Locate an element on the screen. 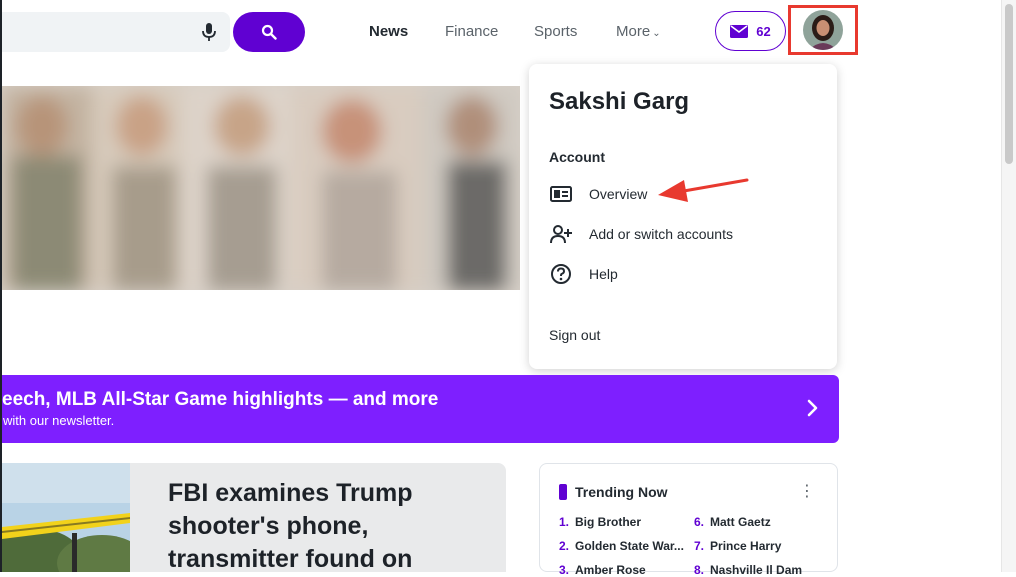  menu-item-overview: Overview is located at coordinates (598, 194).